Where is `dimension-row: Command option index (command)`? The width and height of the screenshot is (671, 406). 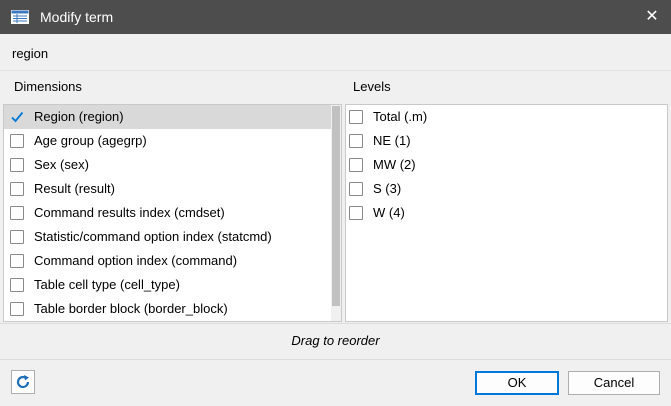
dimension-row: Command option index (command) is located at coordinates (167, 261).